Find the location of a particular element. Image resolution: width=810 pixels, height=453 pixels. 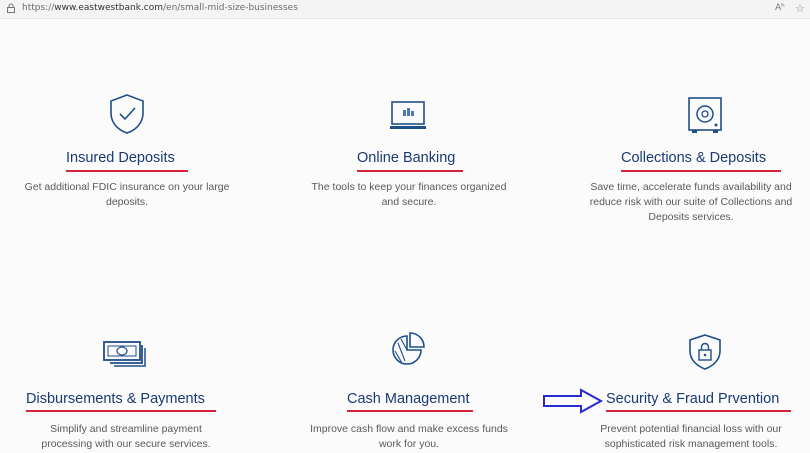

favorite-star-icon: ☆ is located at coordinates (800, 8).